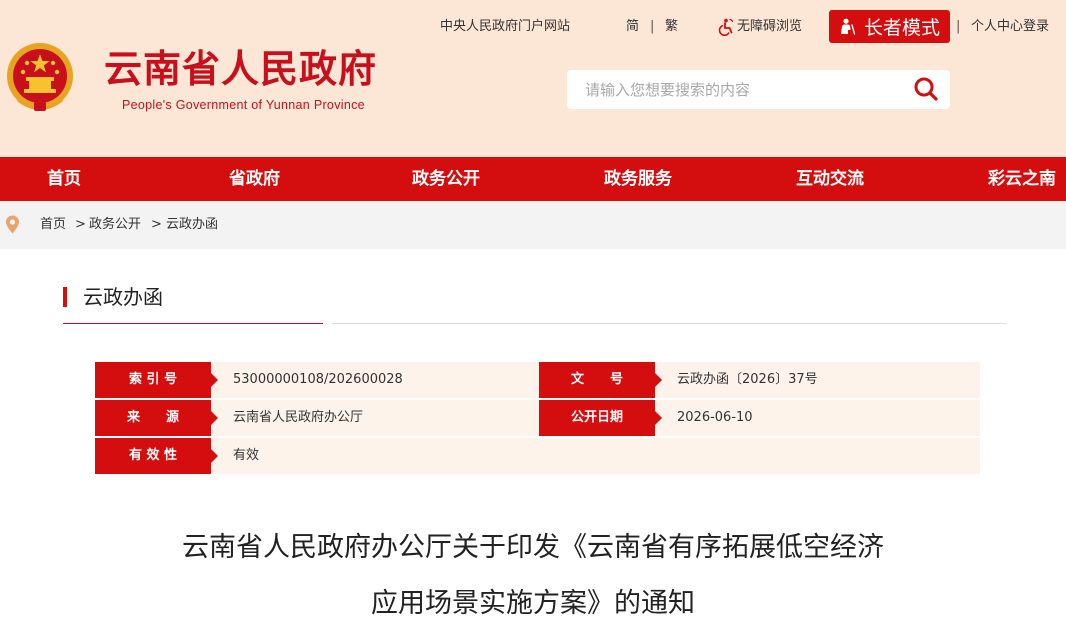 The width and height of the screenshot is (1066, 618). I want to click on gov-portal-link: 中央人民政府门户网站, so click(505, 27).